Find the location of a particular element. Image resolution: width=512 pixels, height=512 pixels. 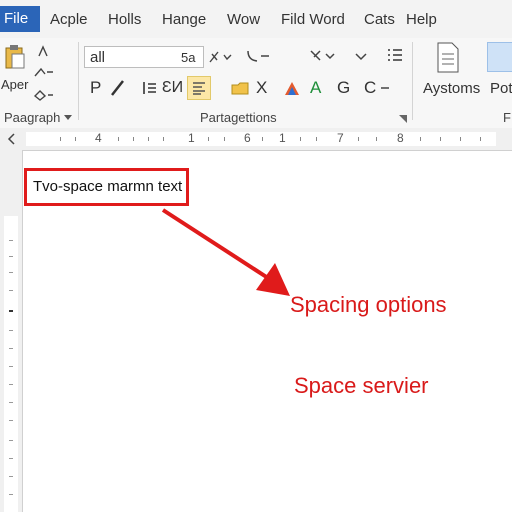

red-arrow-icon is located at coordinates (225, 252).